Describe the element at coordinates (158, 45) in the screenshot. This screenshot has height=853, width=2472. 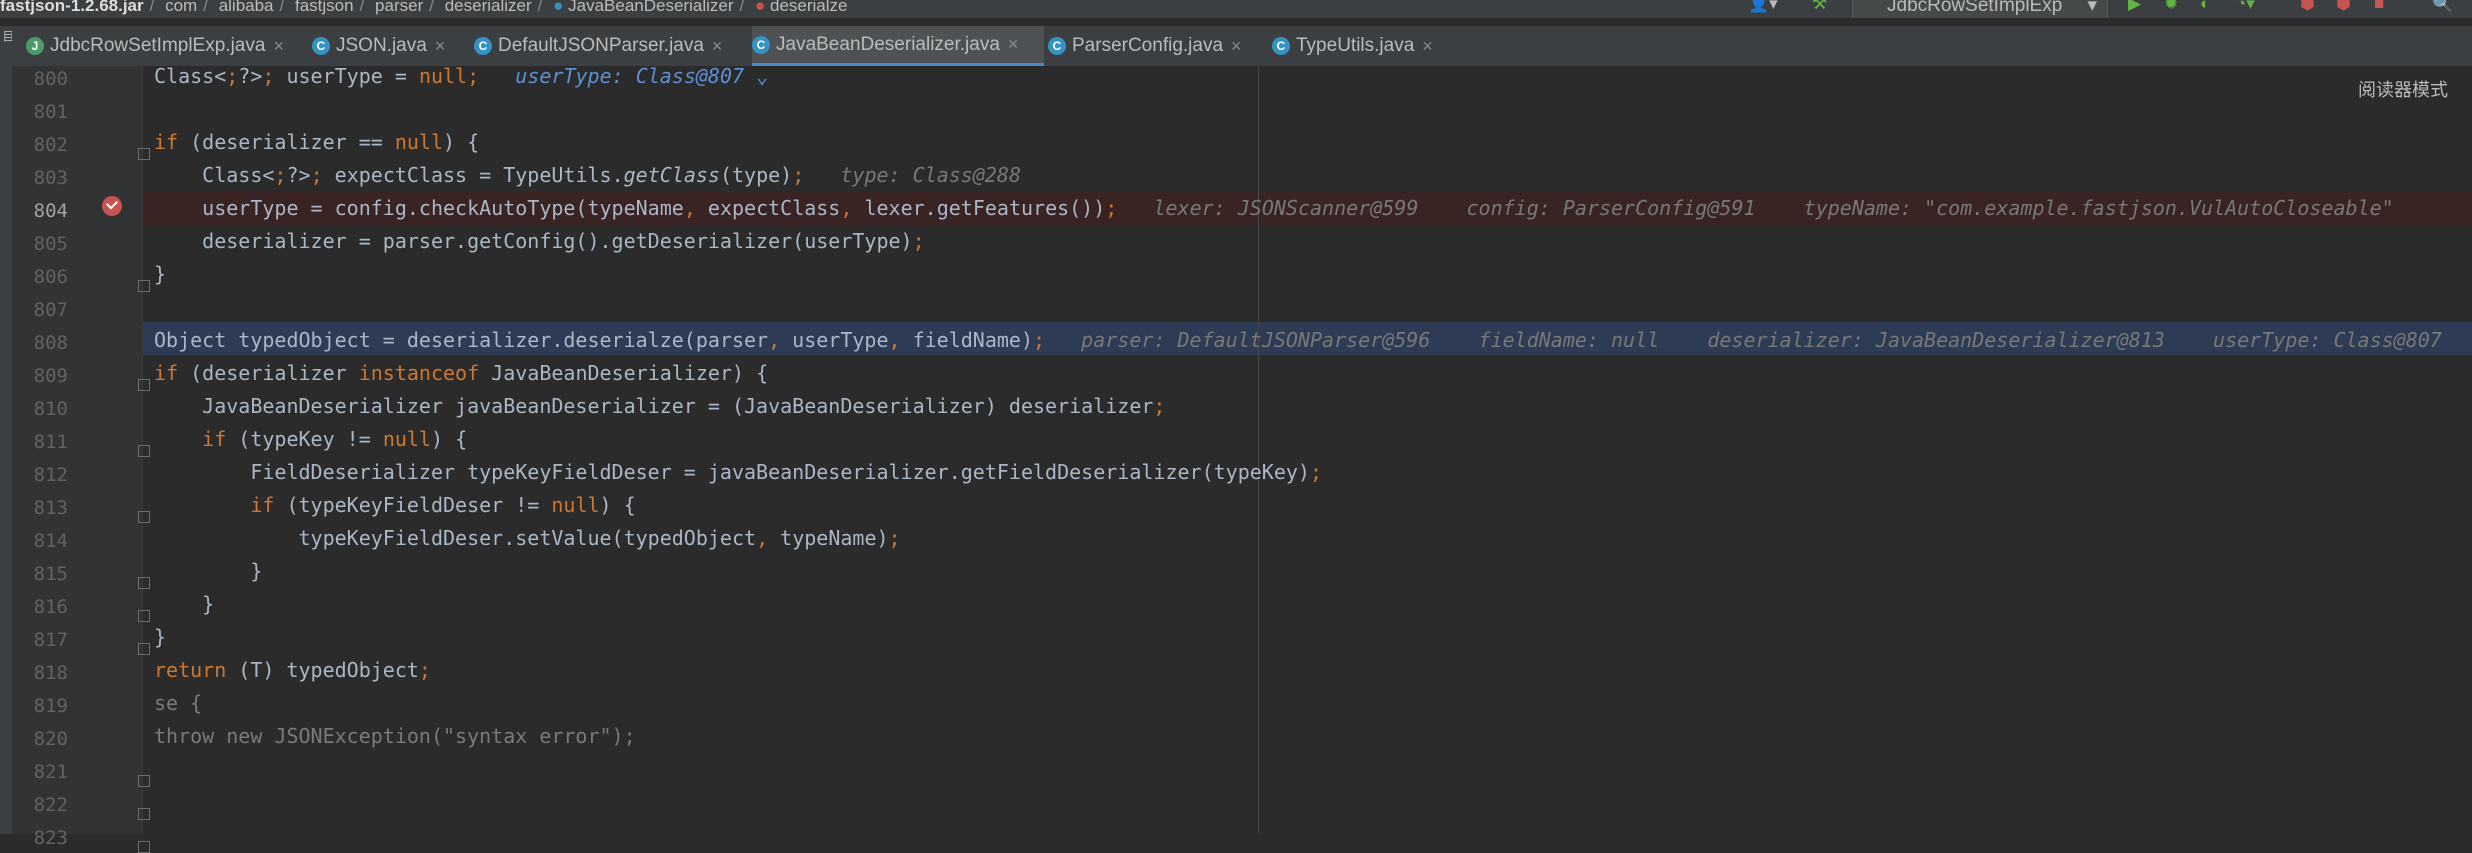
I see `tab-label: JdbcRowSetImplExp.java` at that location.